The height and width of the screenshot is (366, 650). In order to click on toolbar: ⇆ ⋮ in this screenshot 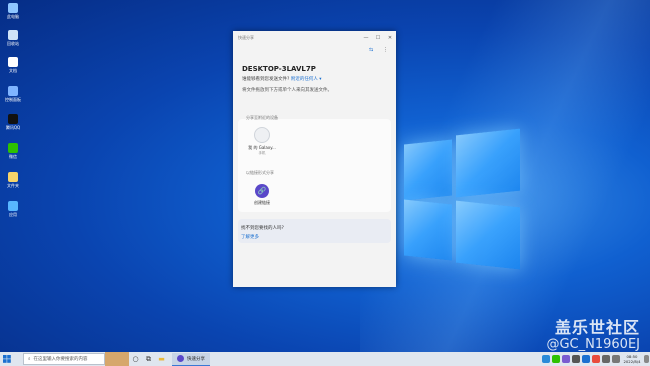, I will do `click(314, 50)`.